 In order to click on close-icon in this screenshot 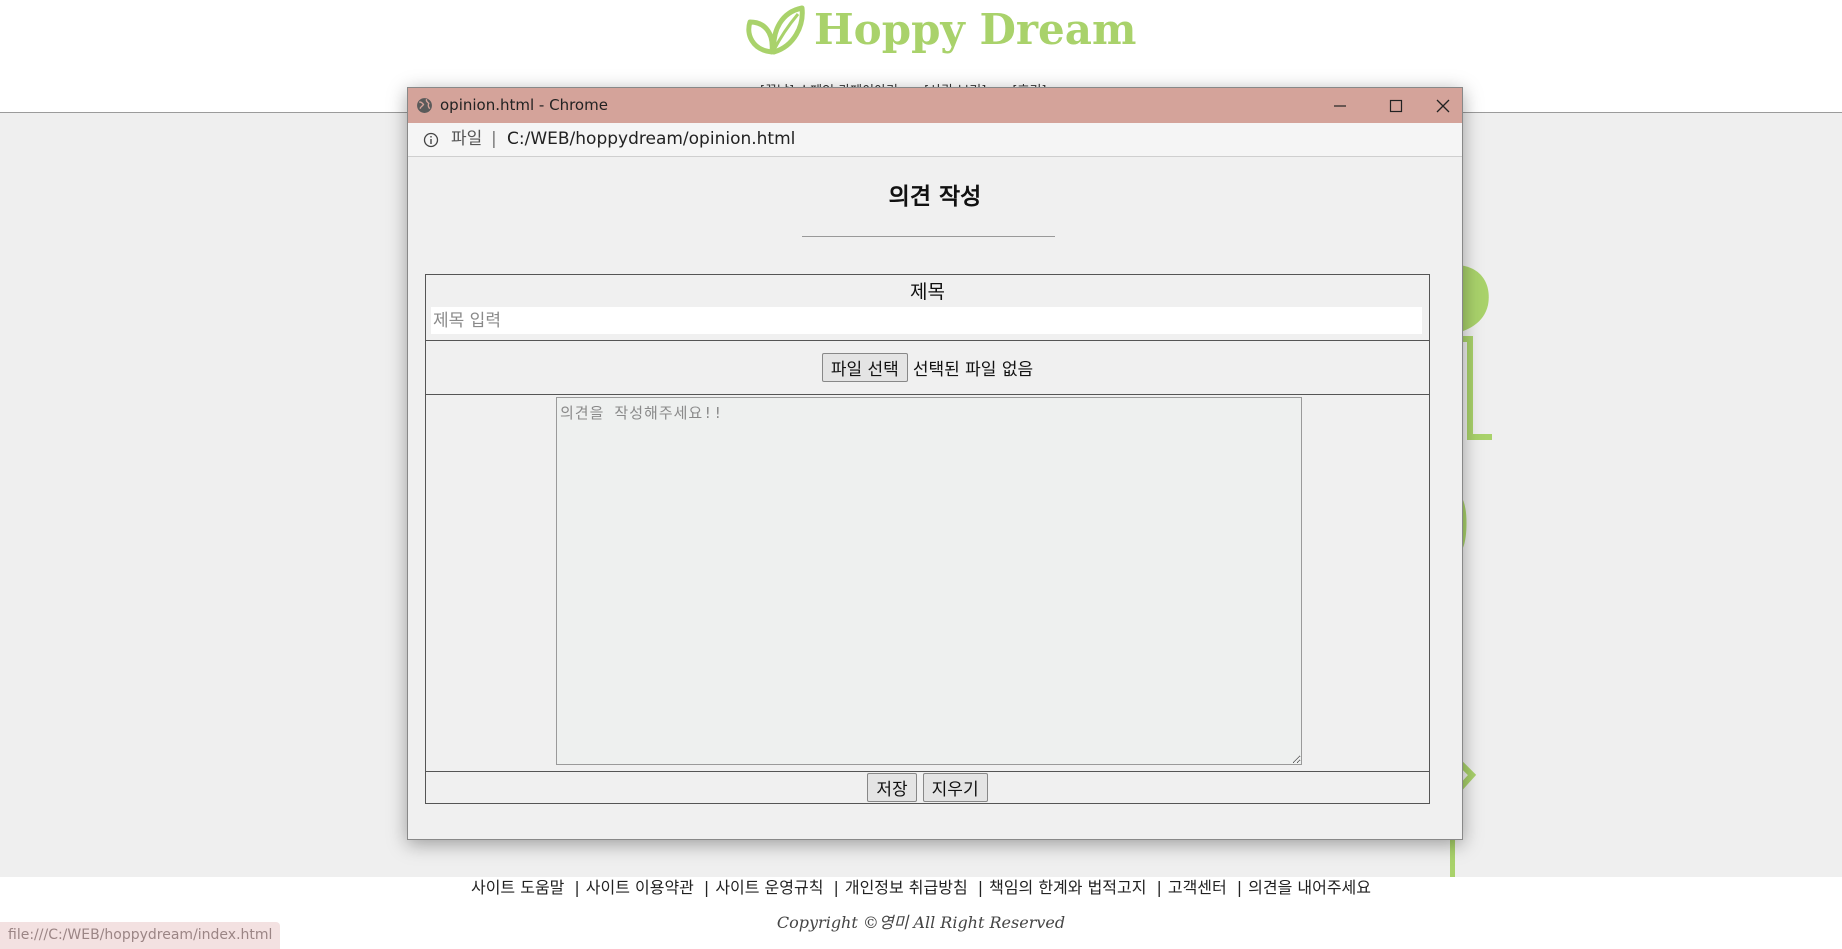, I will do `click(1443, 105)`.